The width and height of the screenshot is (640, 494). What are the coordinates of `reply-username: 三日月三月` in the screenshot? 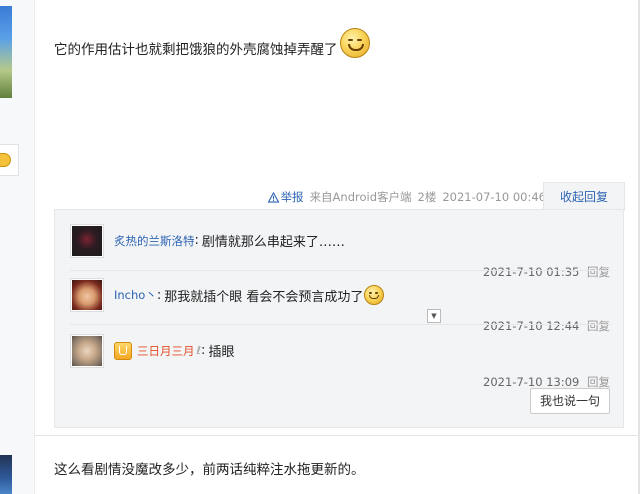 It's located at (166, 351).